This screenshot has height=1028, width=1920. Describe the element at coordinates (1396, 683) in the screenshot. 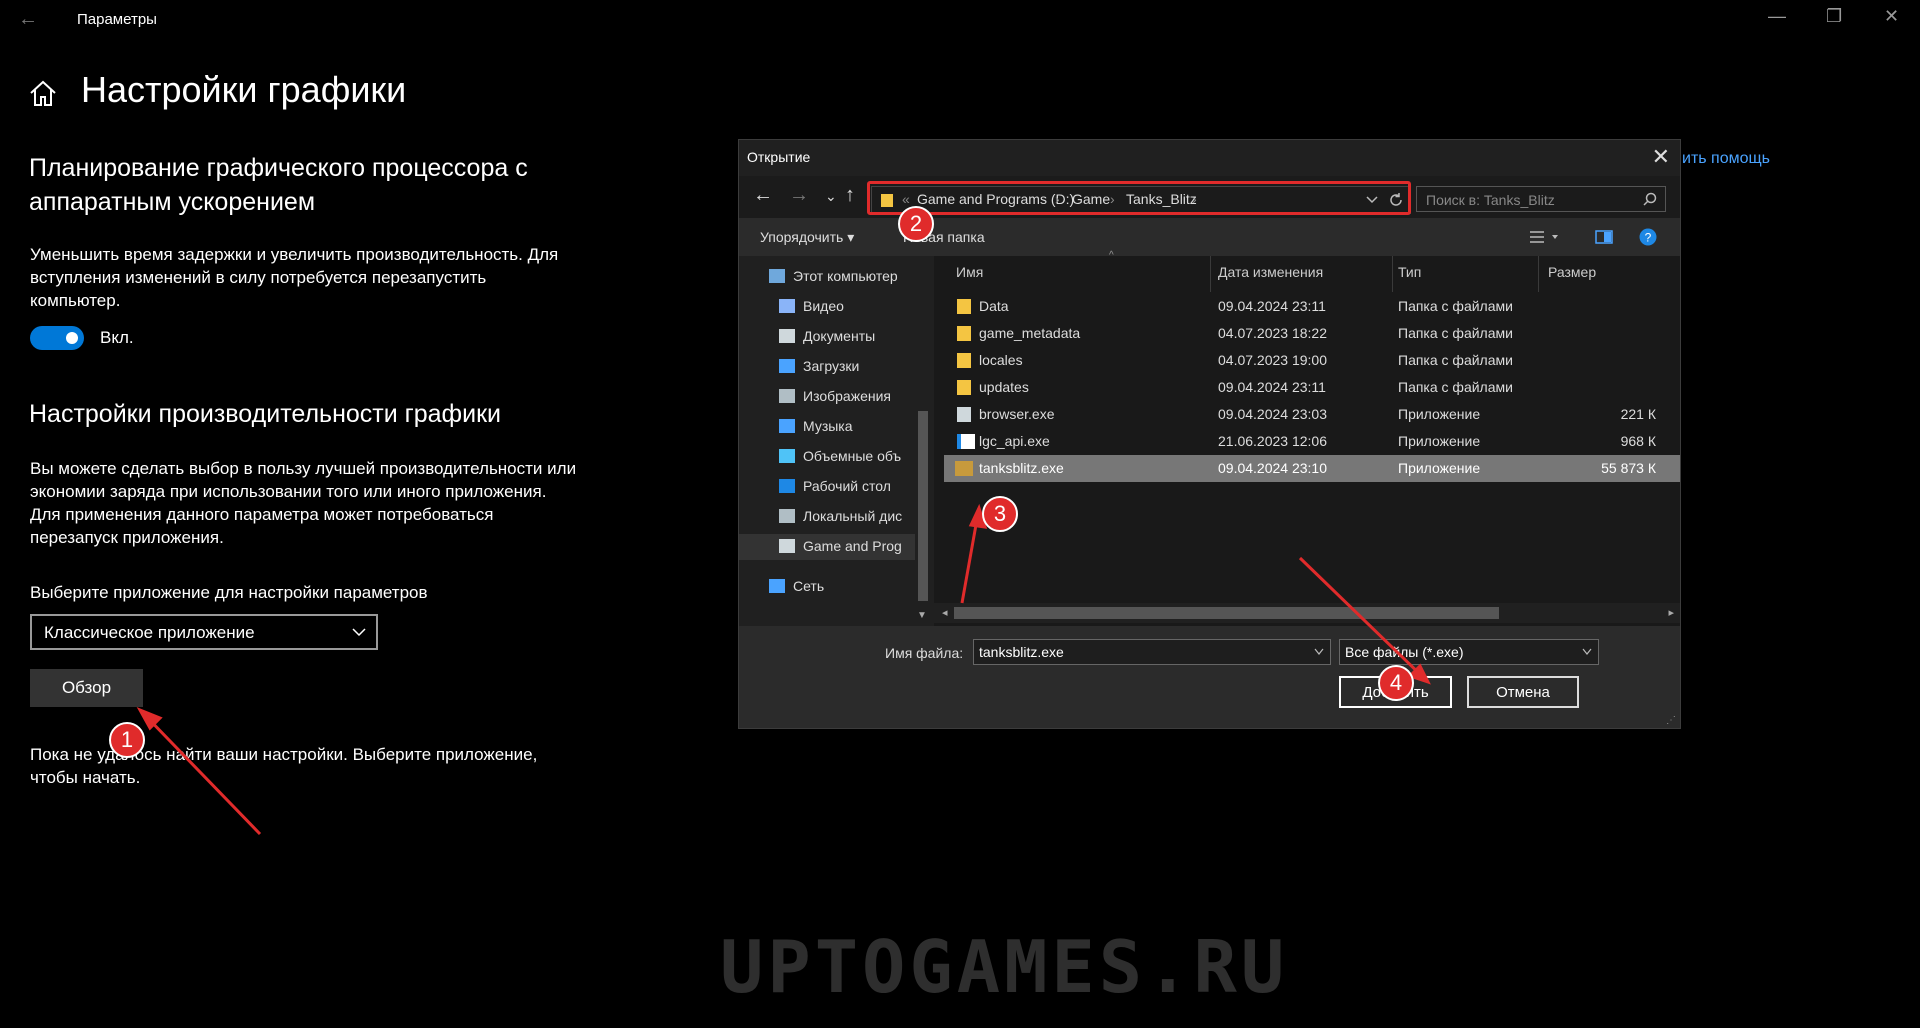

I see `annotation-badge: 4` at that location.